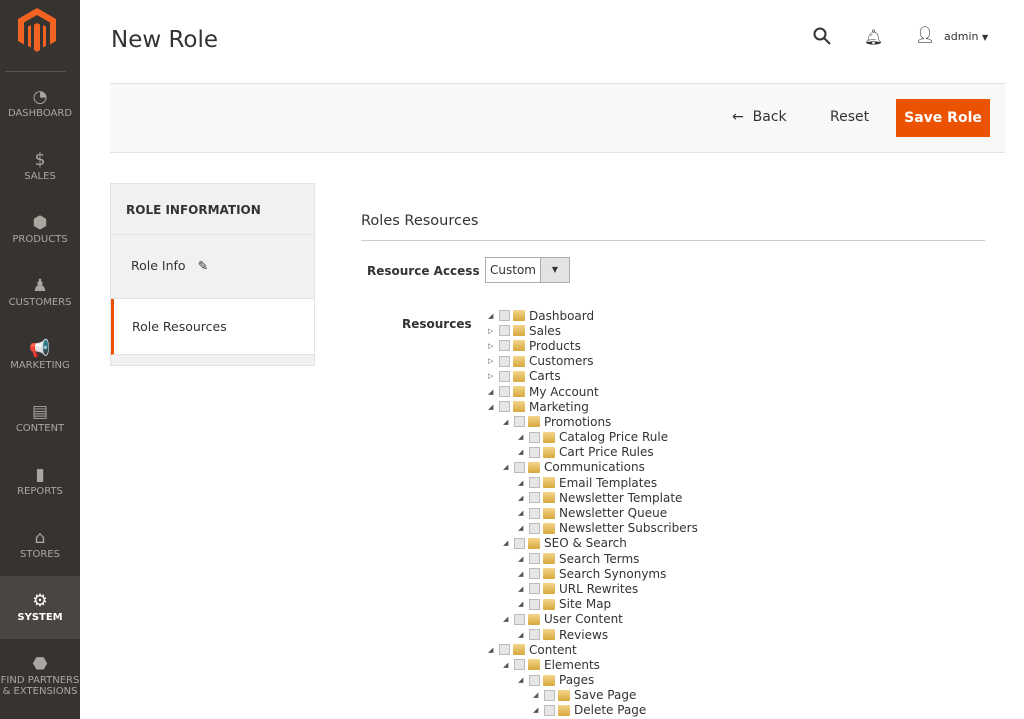  What do you see at coordinates (585, 604) in the screenshot?
I see `tree-node-label: Site Map` at bounding box center [585, 604].